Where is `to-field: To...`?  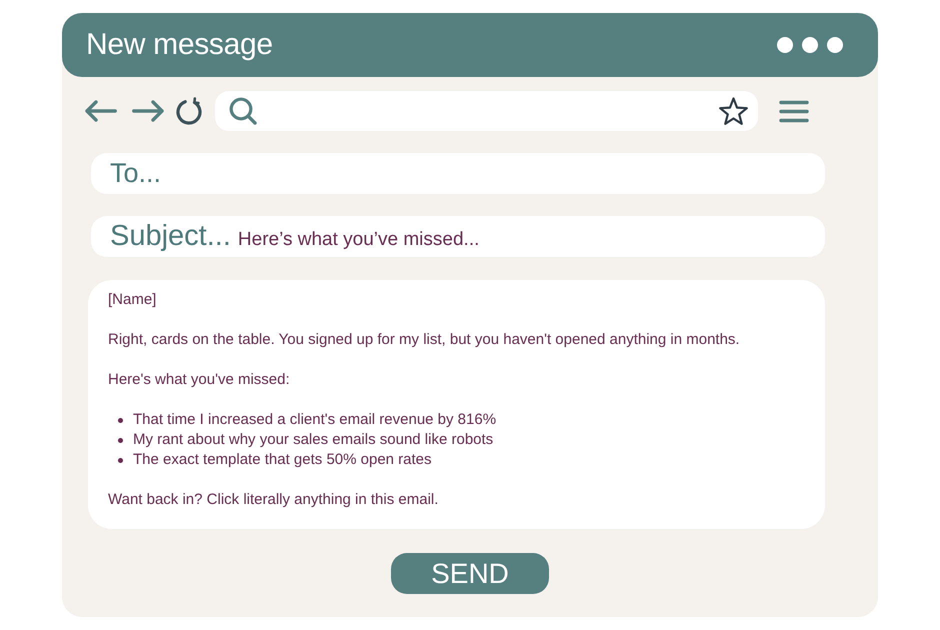
to-field: To... is located at coordinates (458, 173).